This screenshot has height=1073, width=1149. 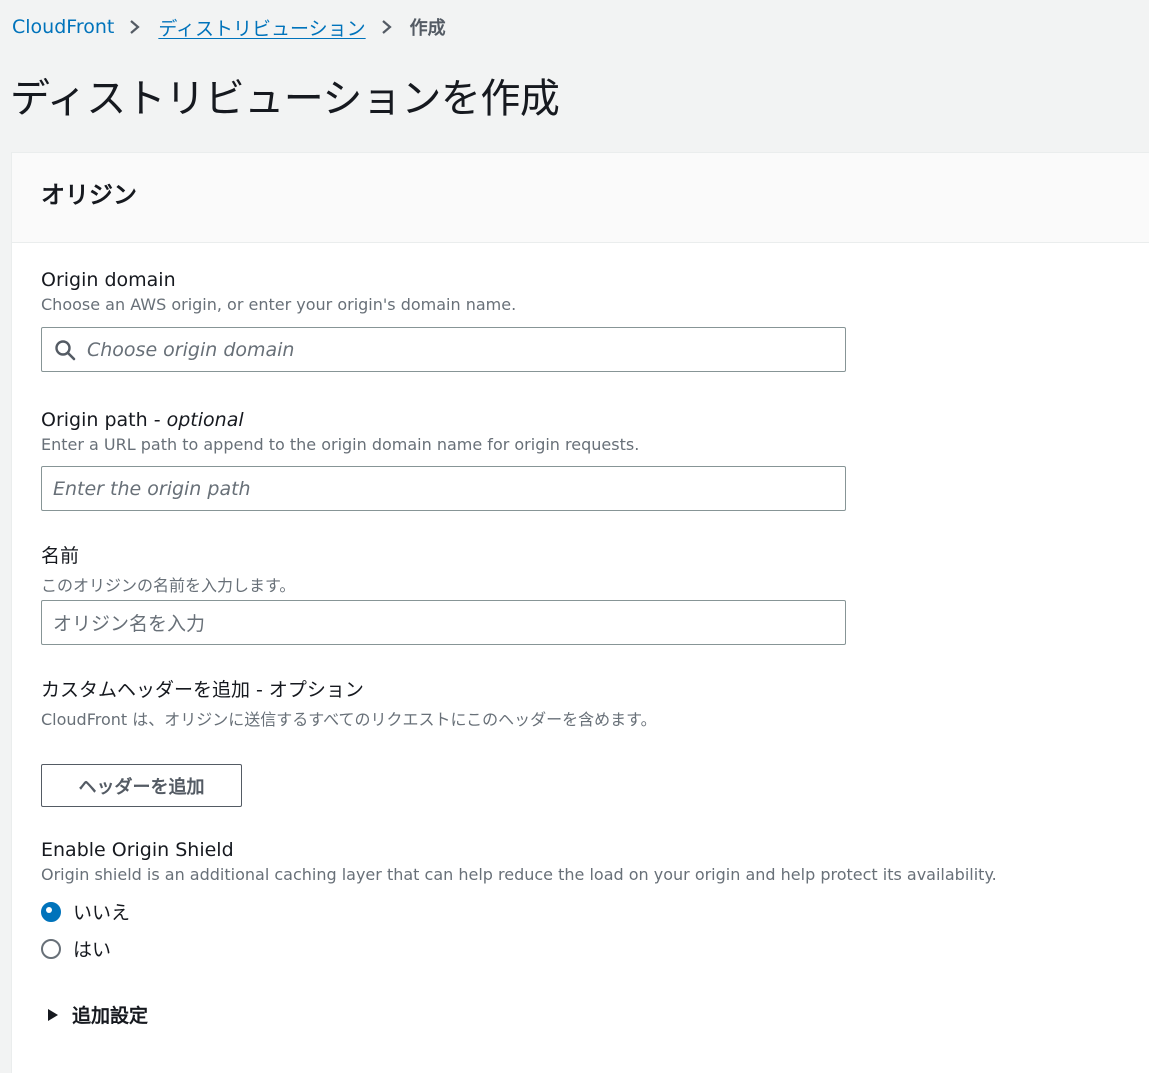 I want to click on breadcrumb: CloudFront ディストリビューション 作成, so click(x=229, y=27).